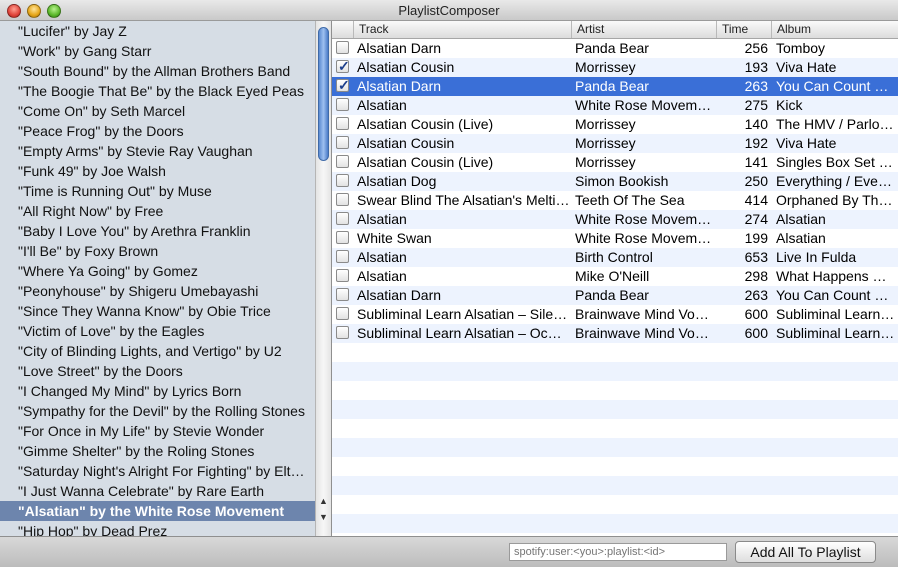 The width and height of the screenshot is (898, 567). Describe the element at coordinates (615, 238) in the screenshot. I see `table-row: White Swan White Rose Movement 199 Alsatian` at that location.